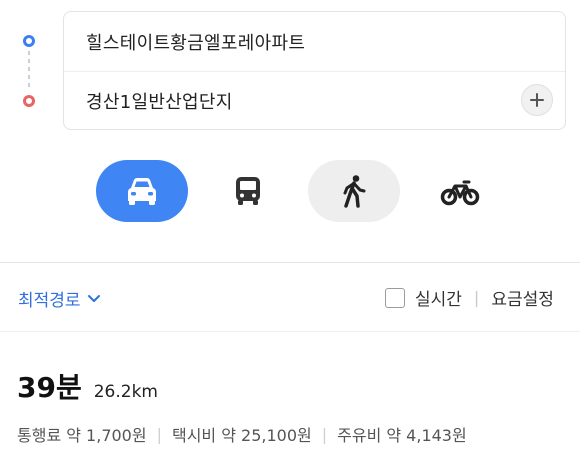  I want to click on bus-icon, so click(248, 191).